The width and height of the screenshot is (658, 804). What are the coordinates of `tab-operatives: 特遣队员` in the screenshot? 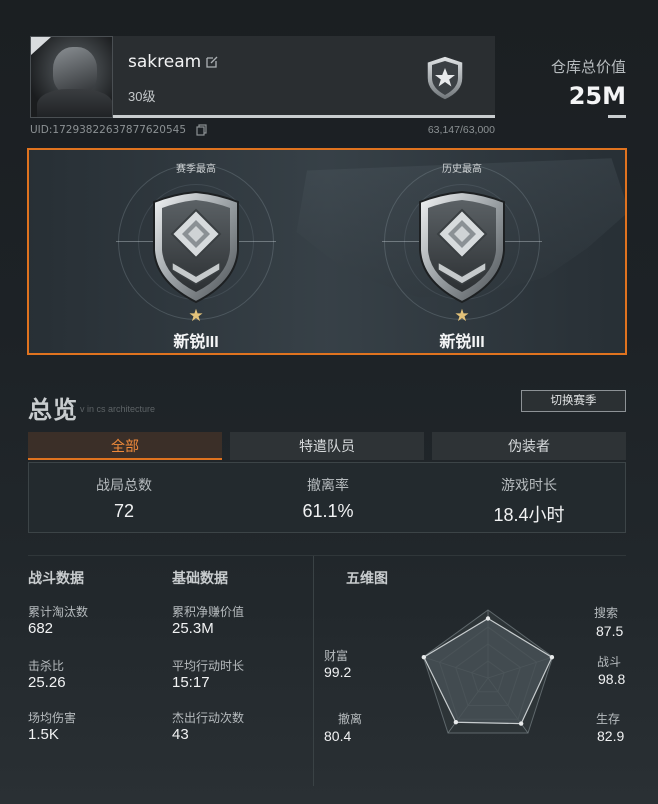 It's located at (327, 446).